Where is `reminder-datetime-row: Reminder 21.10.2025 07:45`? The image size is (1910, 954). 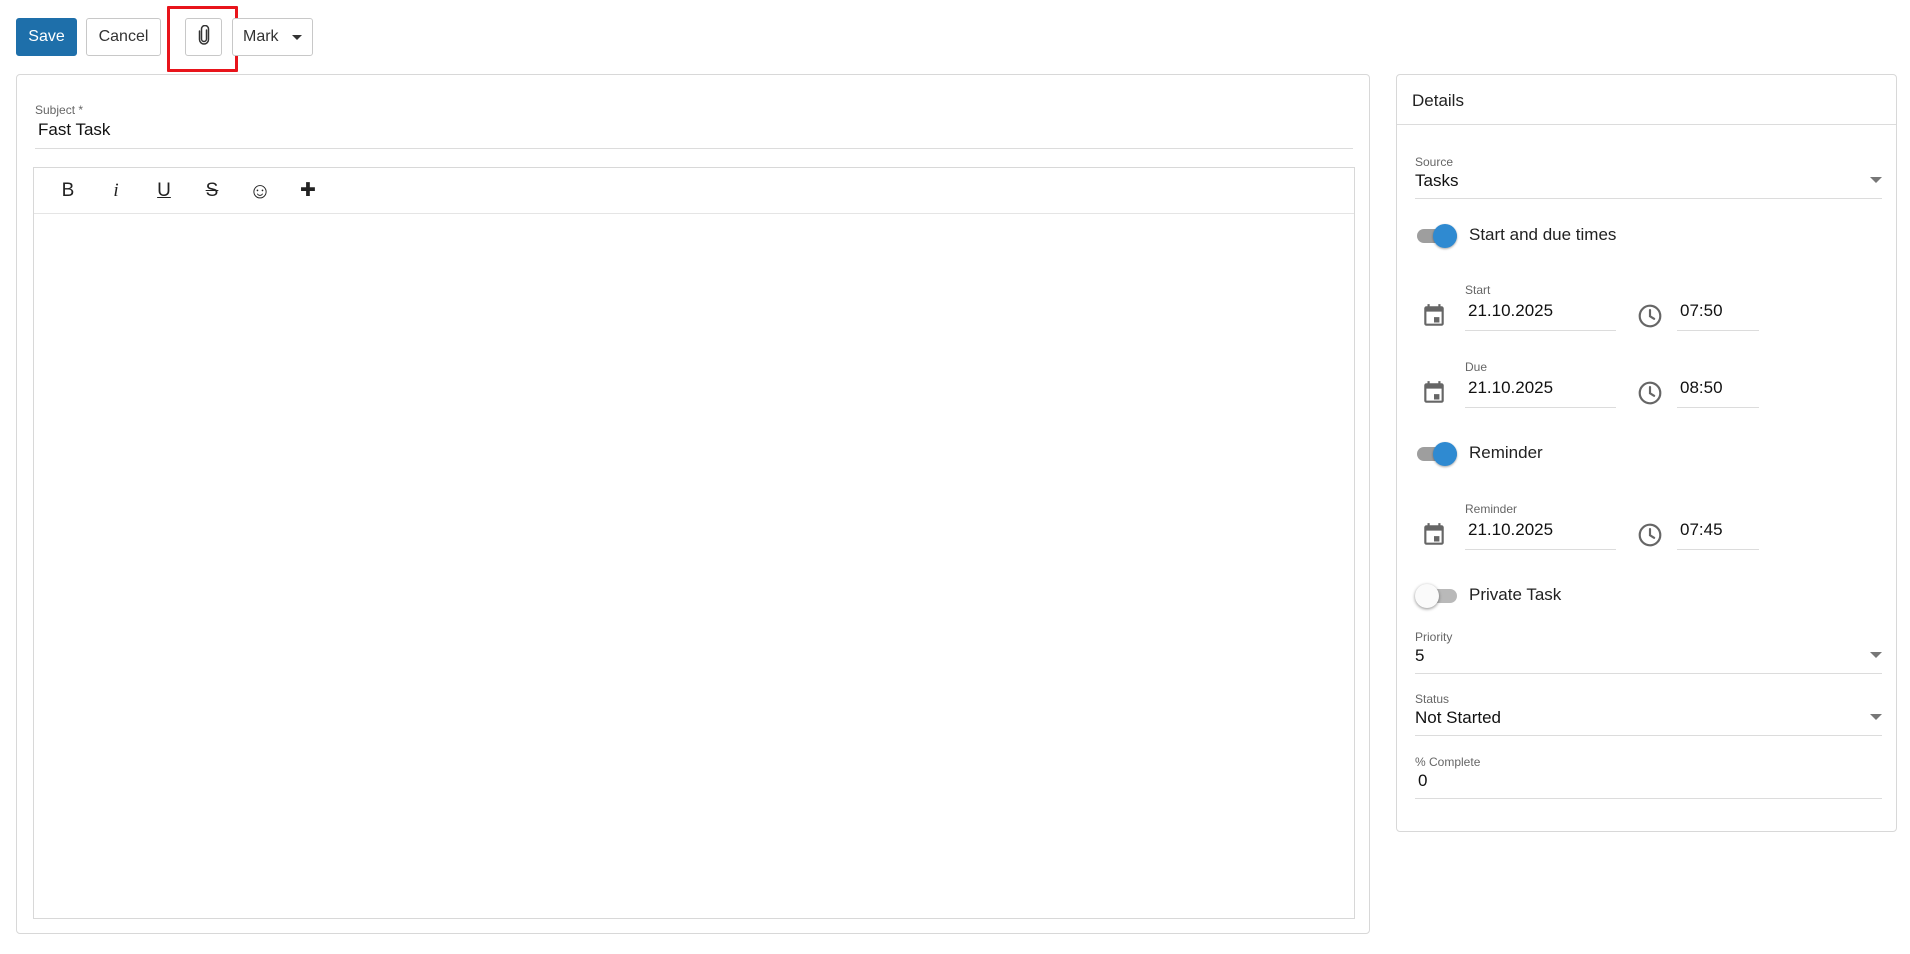 reminder-datetime-row: Reminder 21.10.2025 07:45 is located at coordinates (1648, 529).